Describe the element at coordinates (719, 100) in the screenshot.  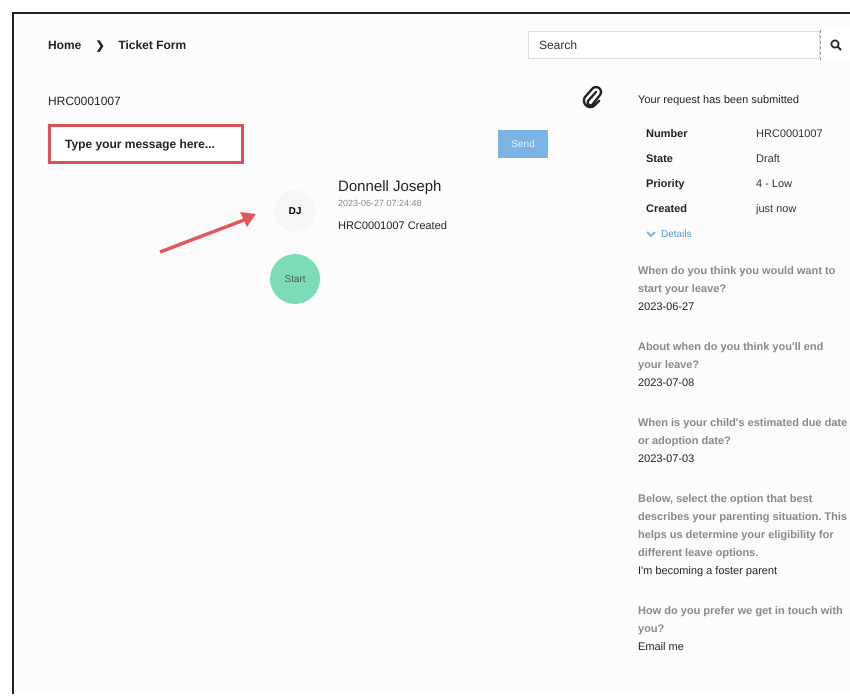
I see `submitted-message: Your request has been submitted` at that location.